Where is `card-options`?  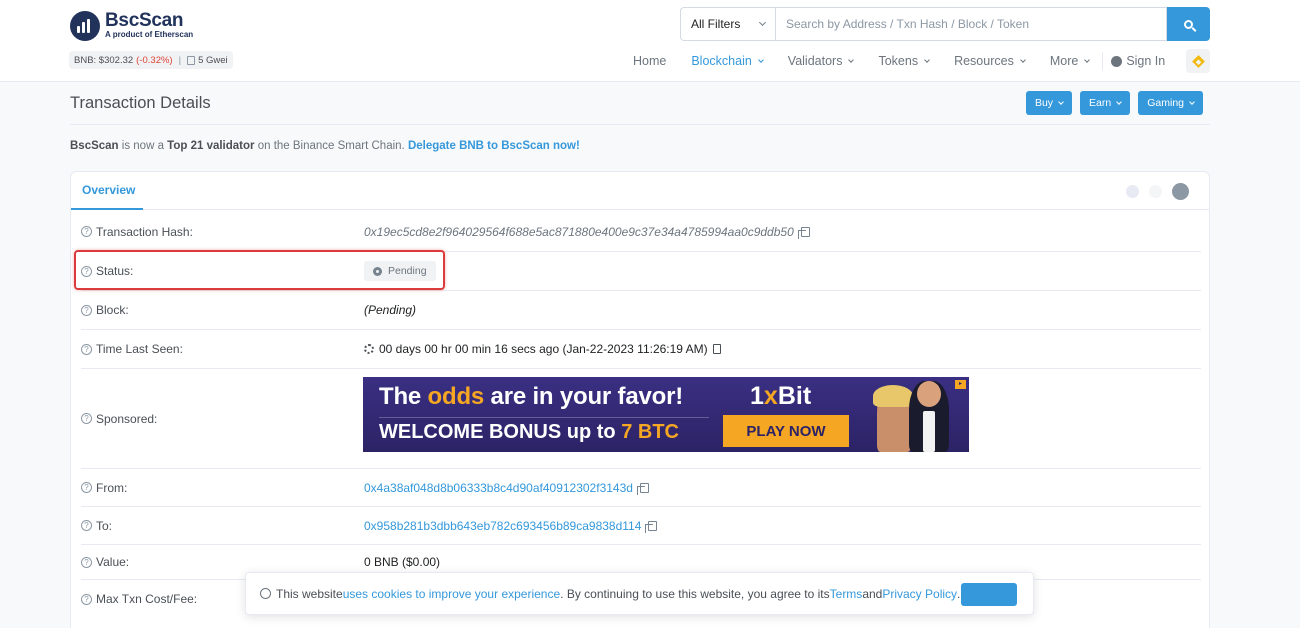
card-options is located at coordinates (1152, 191).